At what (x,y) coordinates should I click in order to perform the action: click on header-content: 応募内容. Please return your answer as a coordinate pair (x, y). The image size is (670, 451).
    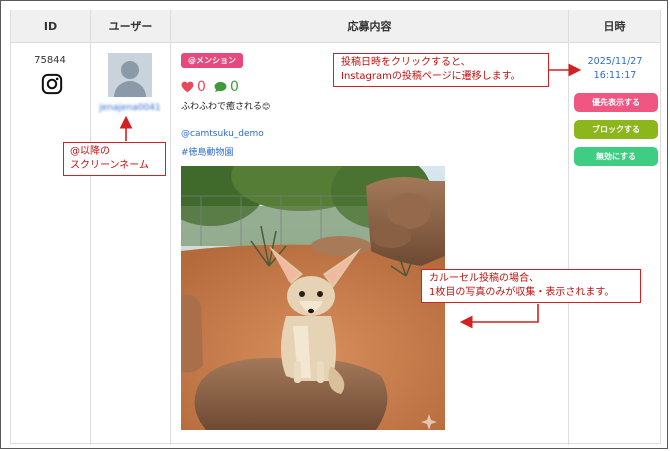
    Looking at the image, I should click on (369, 26).